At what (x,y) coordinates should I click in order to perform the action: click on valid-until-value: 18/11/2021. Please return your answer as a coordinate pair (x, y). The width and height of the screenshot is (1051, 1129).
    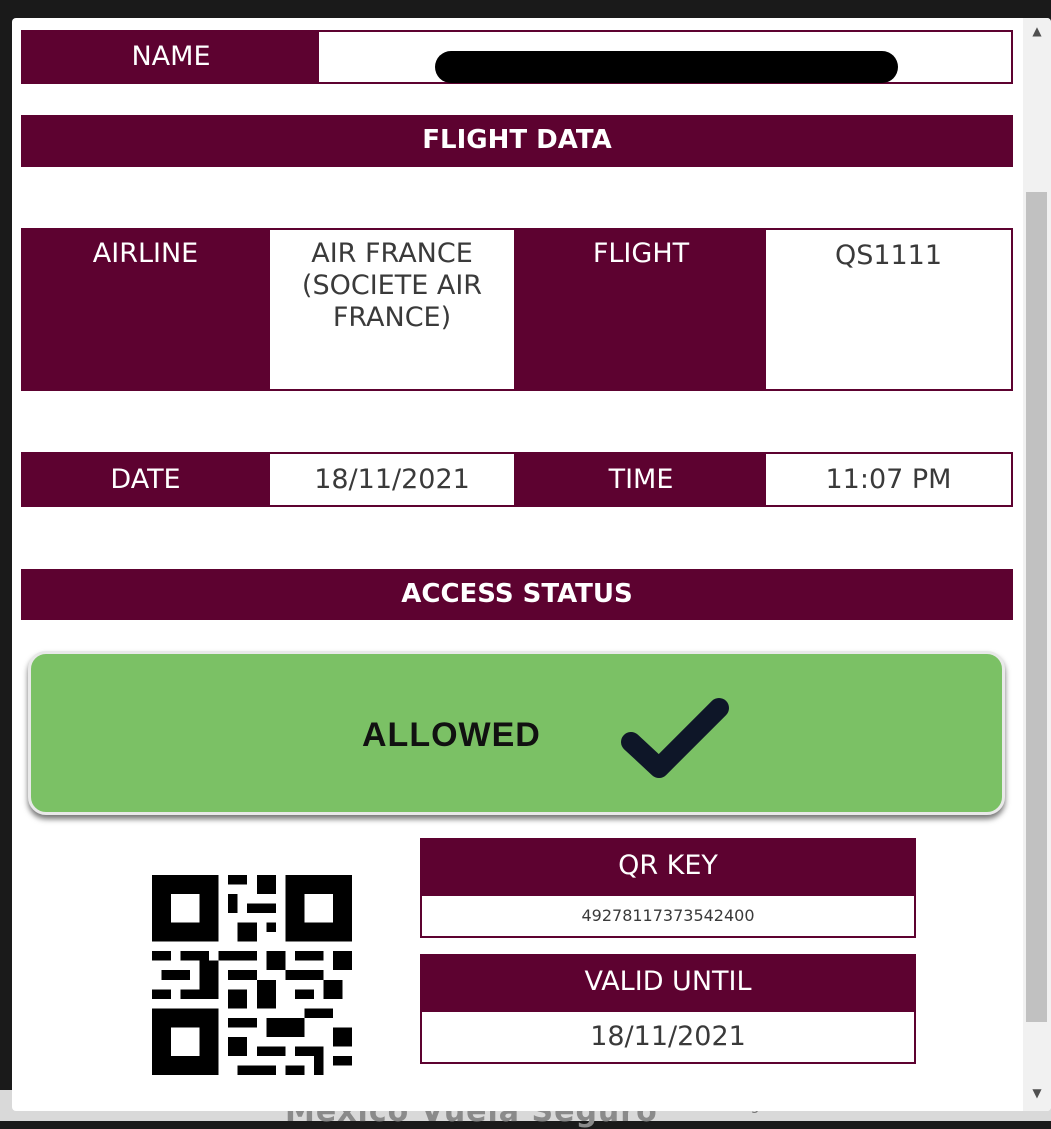
    Looking at the image, I should click on (668, 1037).